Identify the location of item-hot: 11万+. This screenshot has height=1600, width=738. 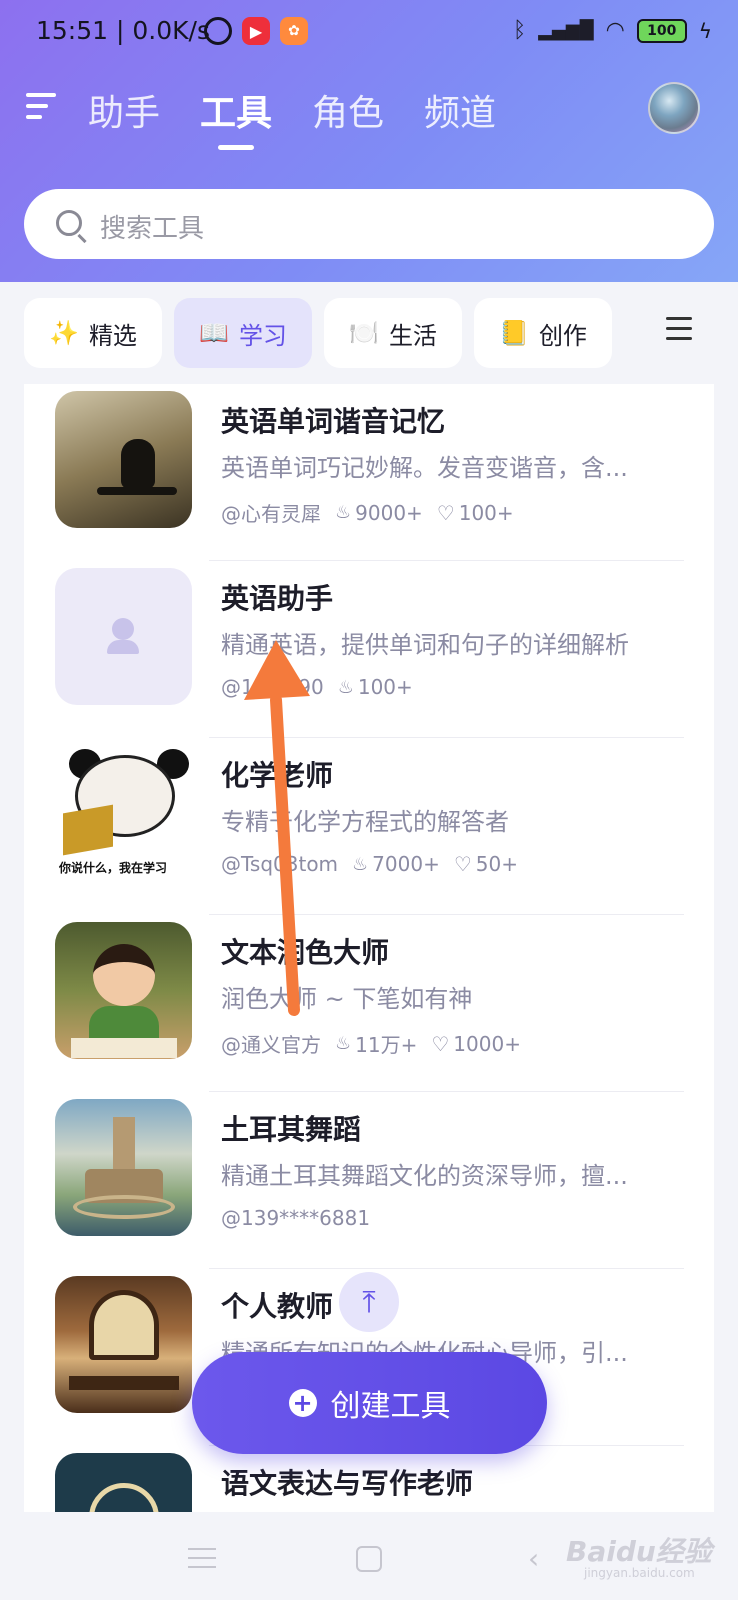
(386, 1045).